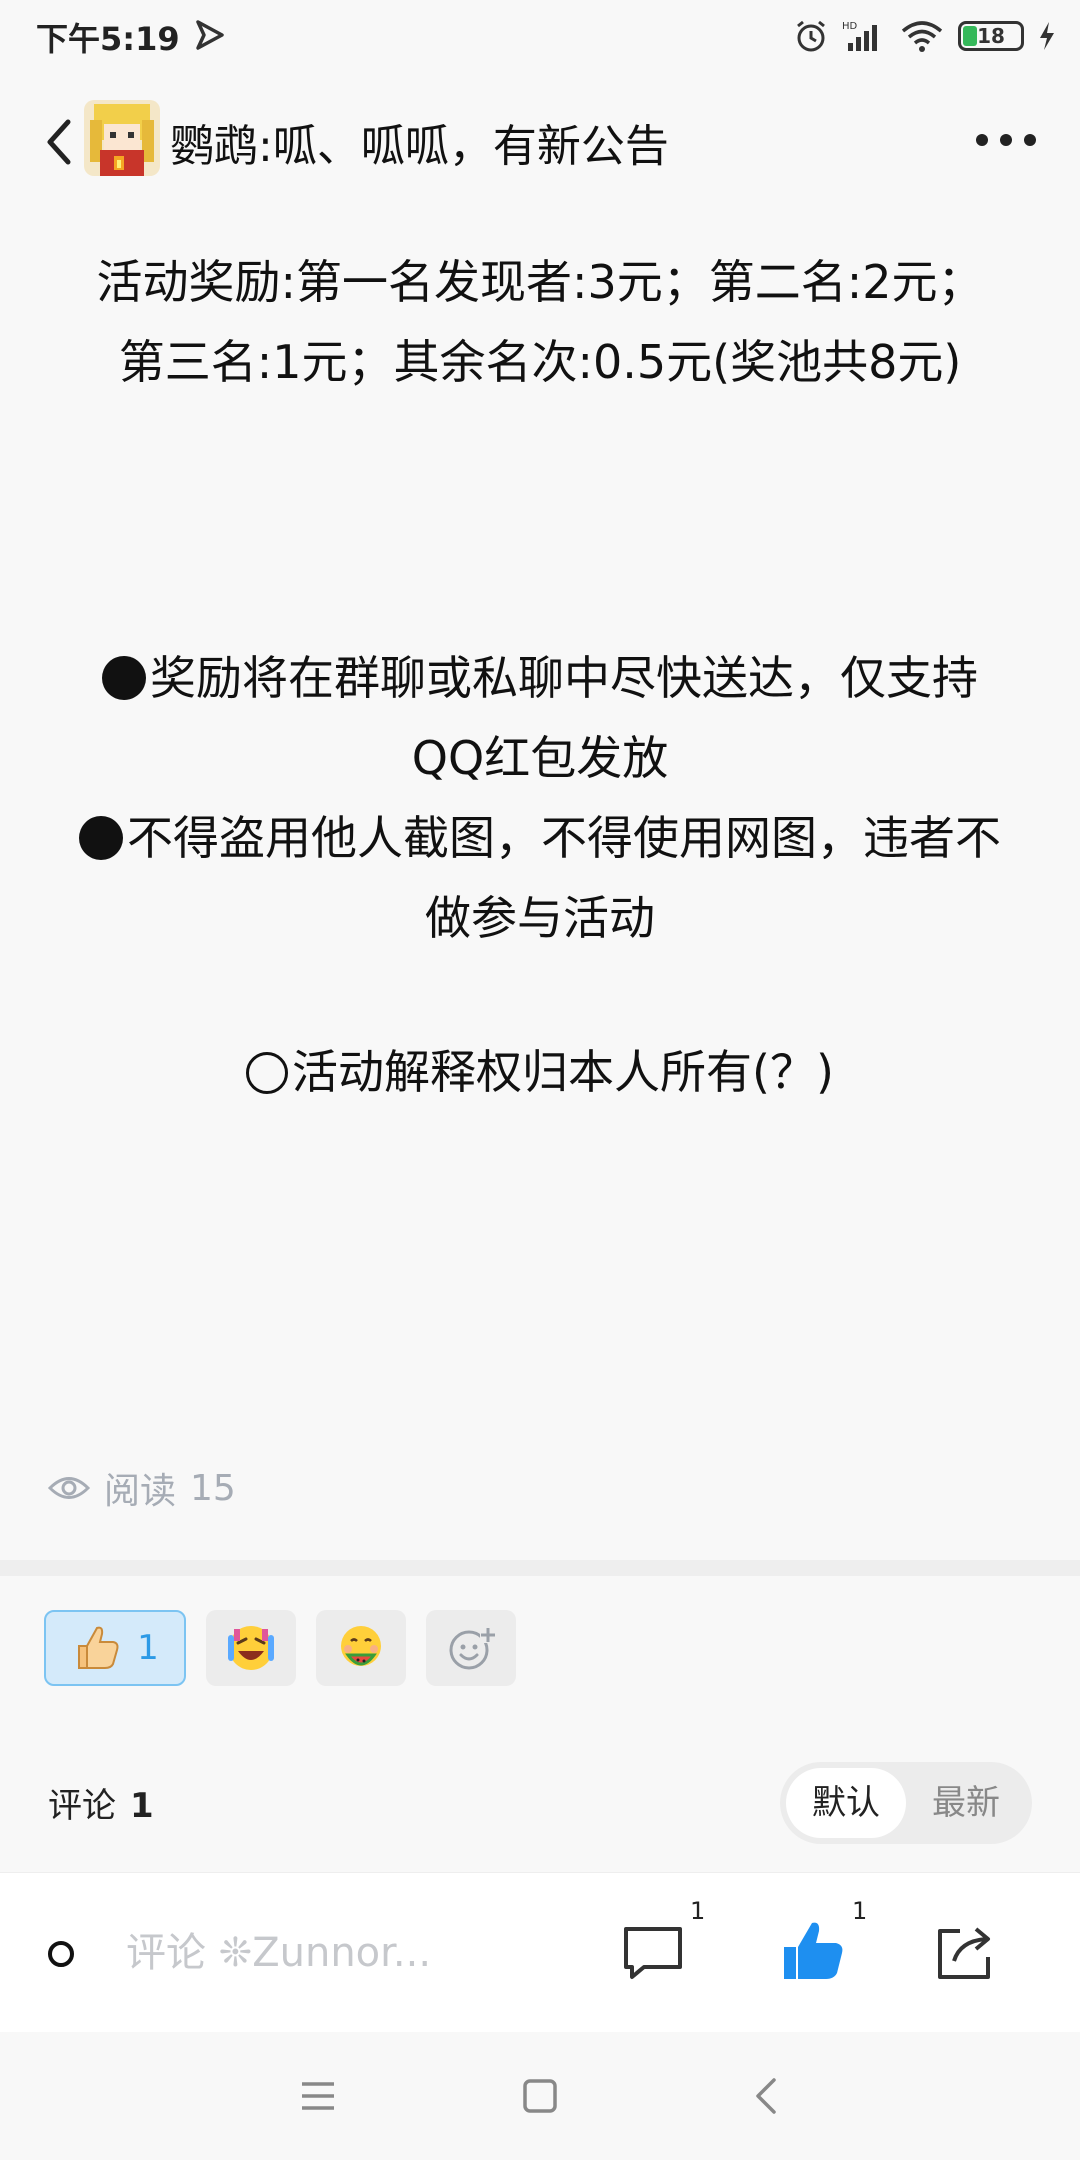  I want to click on hollow-bullet-icon, so click(267, 1073).